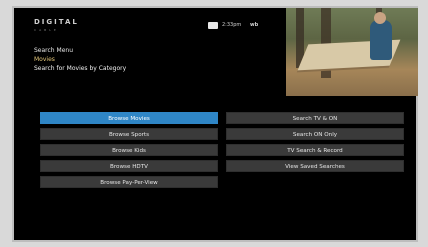 This screenshot has height=247, width=428. Describe the element at coordinates (44, 59) in the screenshot. I see `breadcrumb-movies: Movies` at that location.